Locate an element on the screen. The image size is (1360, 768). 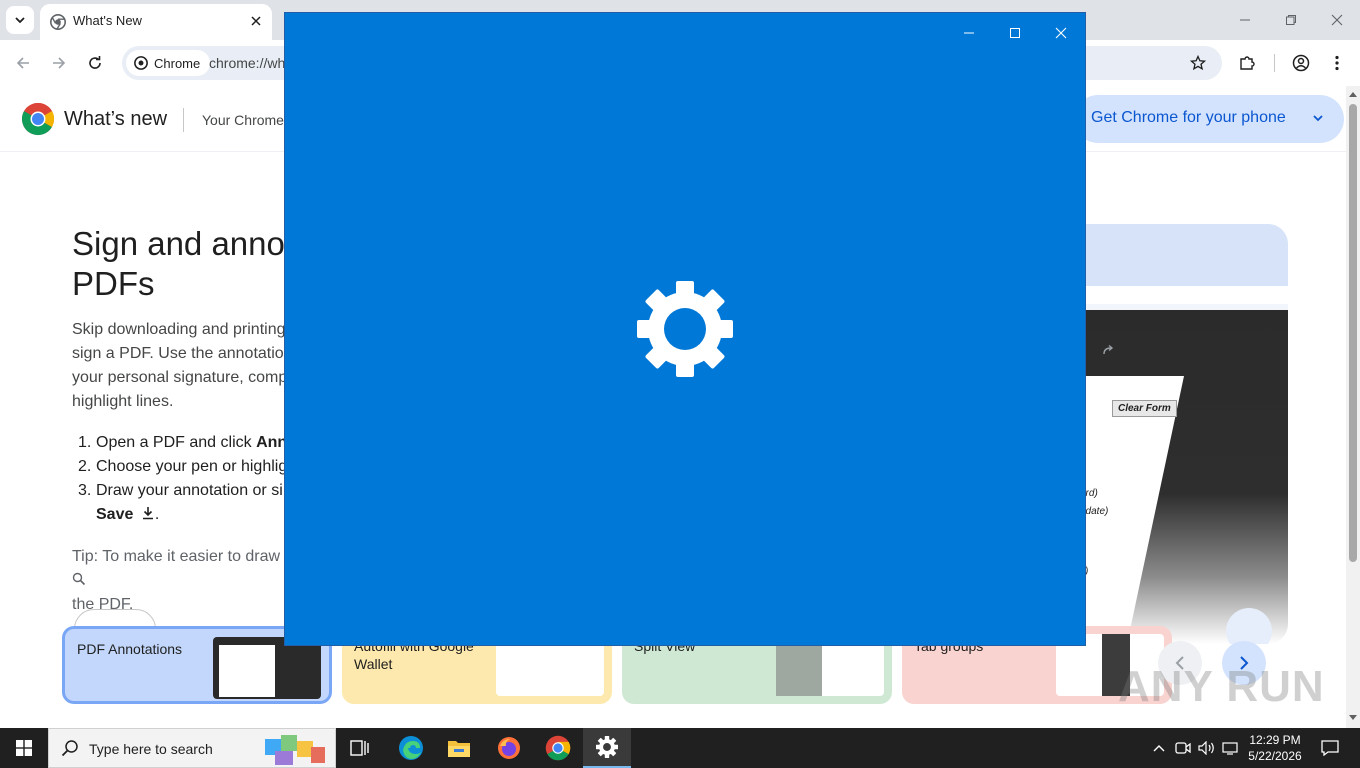
search-highlight-icon is located at coordinates (295, 750).